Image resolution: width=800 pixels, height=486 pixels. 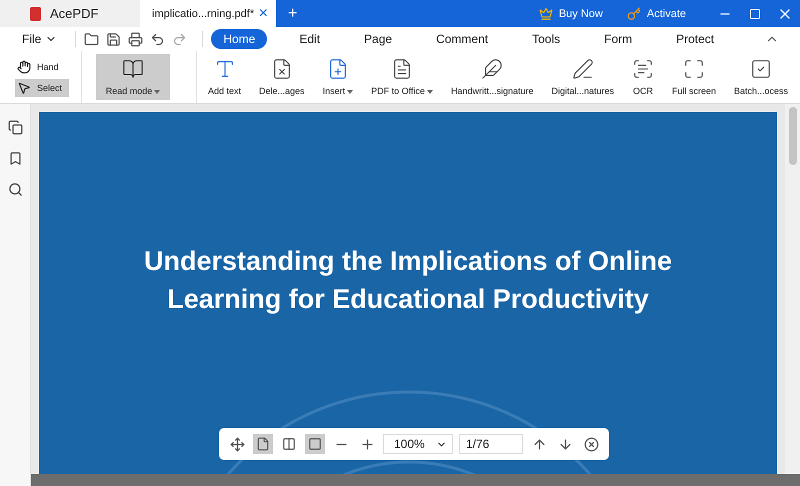 I want to click on menu-tab: Home, so click(x=239, y=39).